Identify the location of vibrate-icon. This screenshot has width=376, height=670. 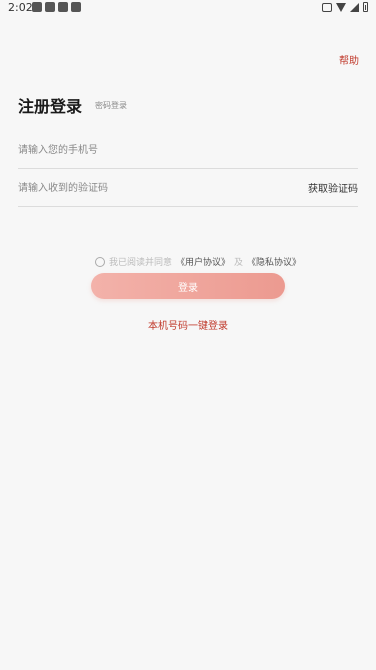
(327, 7).